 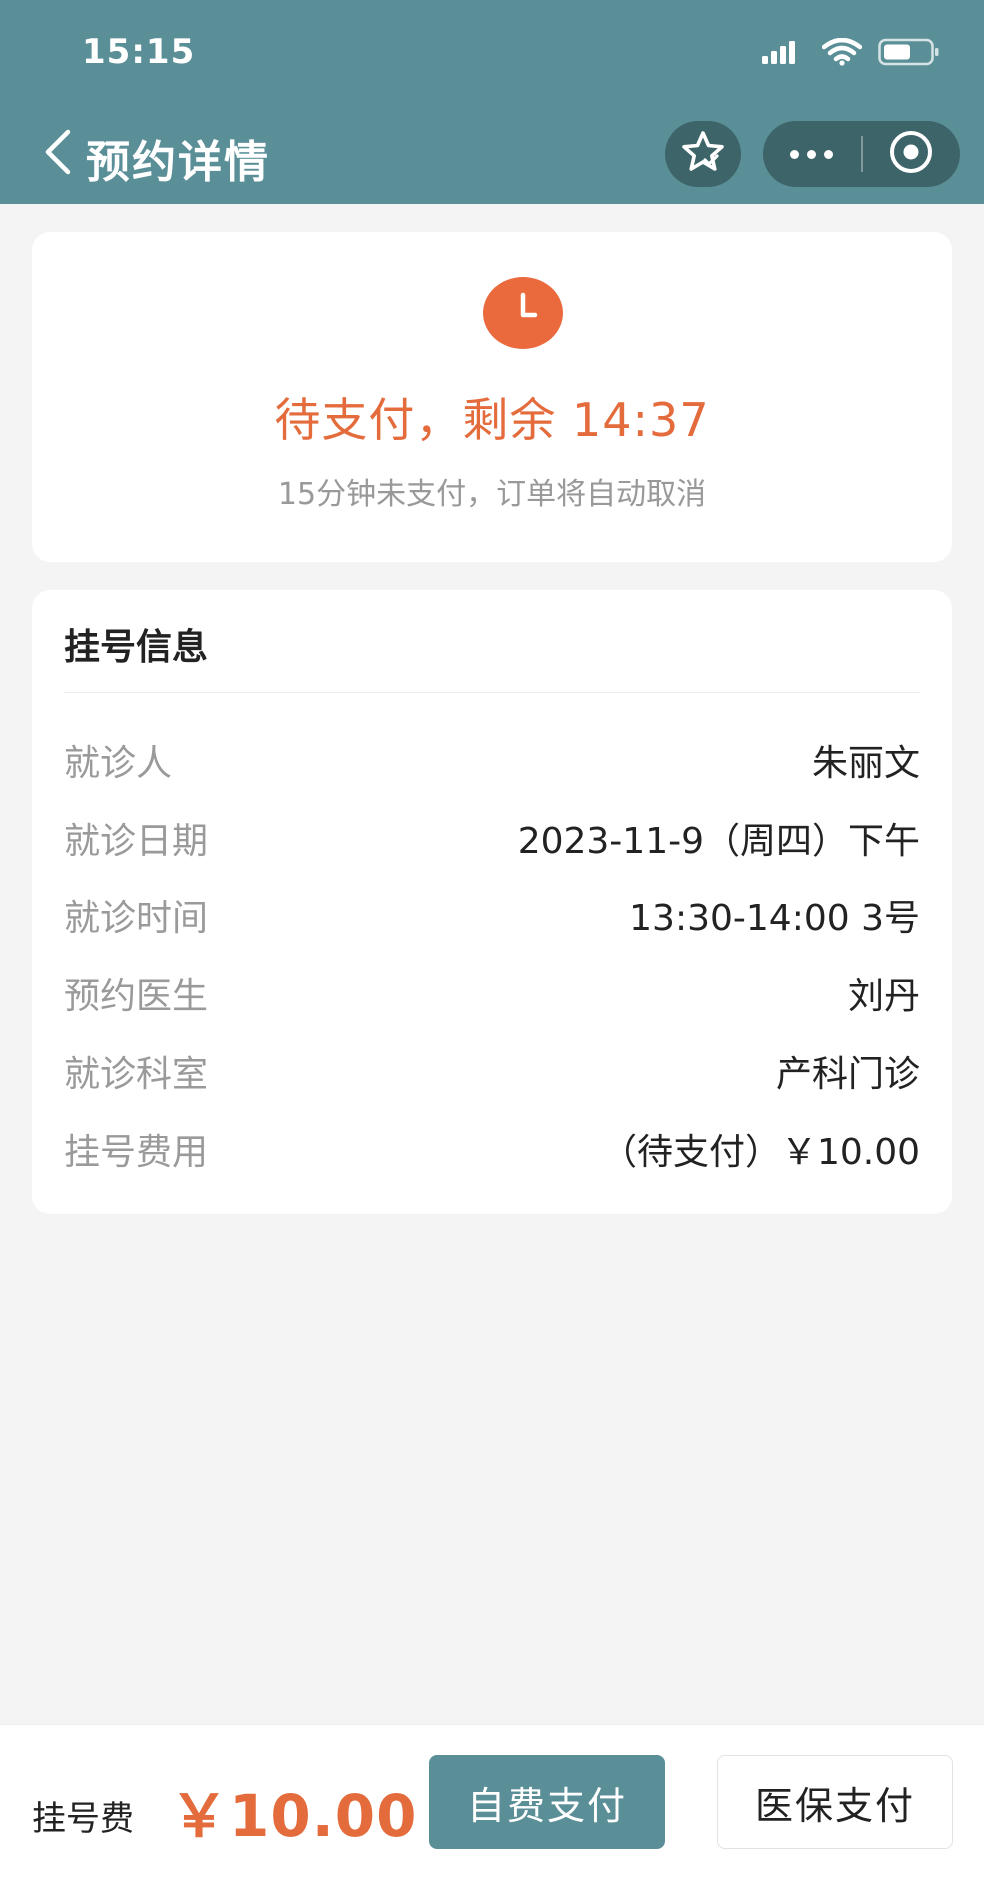 What do you see at coordinates (547, 1802) in the screenshot?
I see `self-pay-button: 自费支付` at bounding box center [547, 1802].